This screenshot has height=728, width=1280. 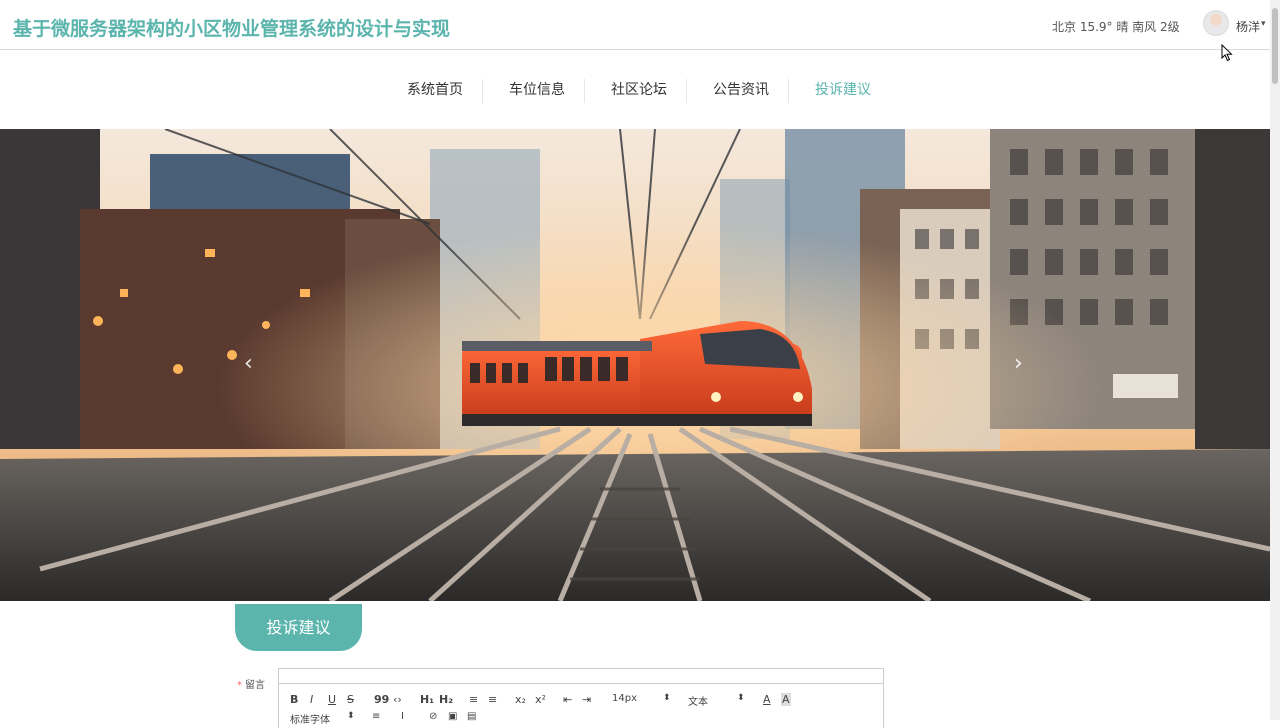 What do you see at coordinates (381, 699) in the screenshot?
I see `quote-button: 99` at bounding box center [381, 699].